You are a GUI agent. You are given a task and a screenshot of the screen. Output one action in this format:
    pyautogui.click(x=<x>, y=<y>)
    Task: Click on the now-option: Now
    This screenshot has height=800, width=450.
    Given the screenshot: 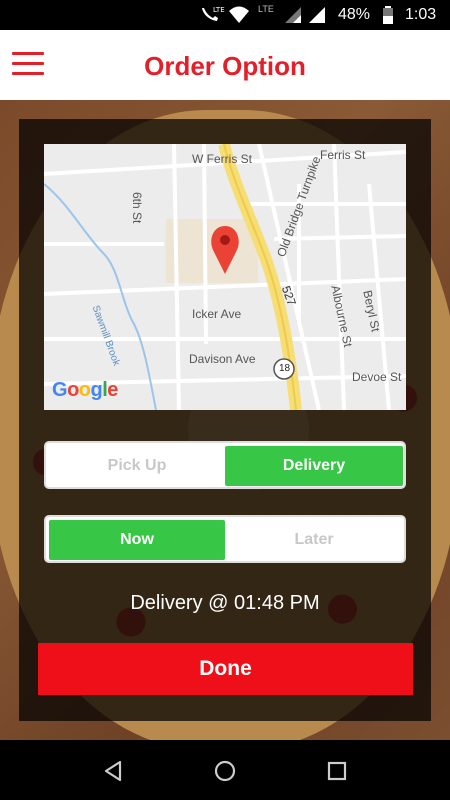 What is the action you would take?
    pyautogui.click(x=137, y=540)
    